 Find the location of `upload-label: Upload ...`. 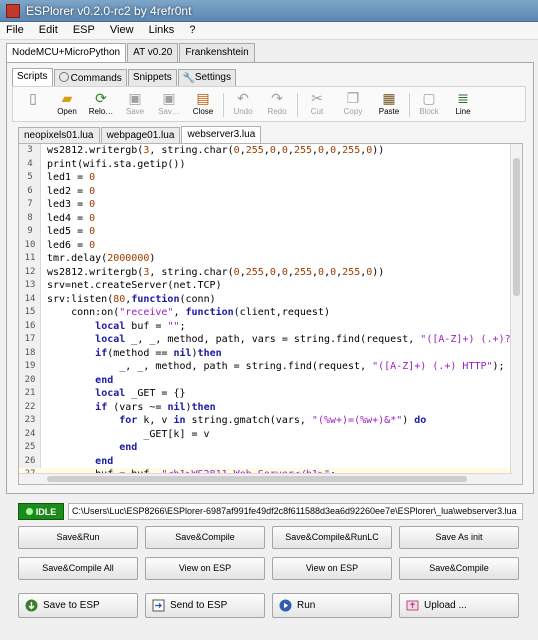

upload-label: Upload ... is located at coordinates (445, 605).